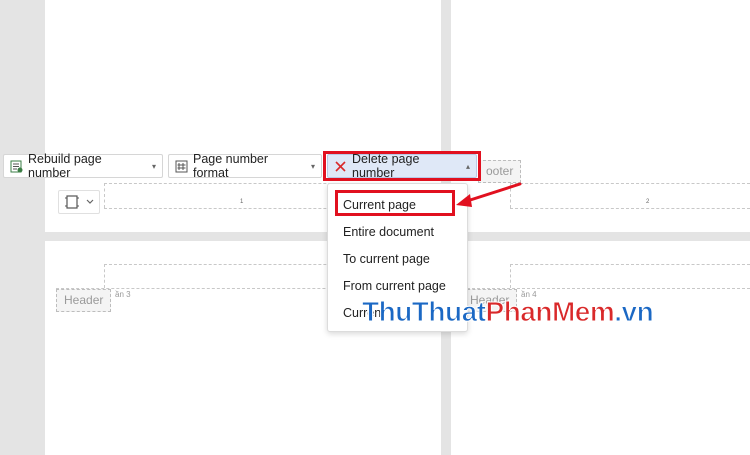  What do you see at coordinates (104, 195) in the screenshot?
I see `footer-edge-left` at bounding box center [104, 195].